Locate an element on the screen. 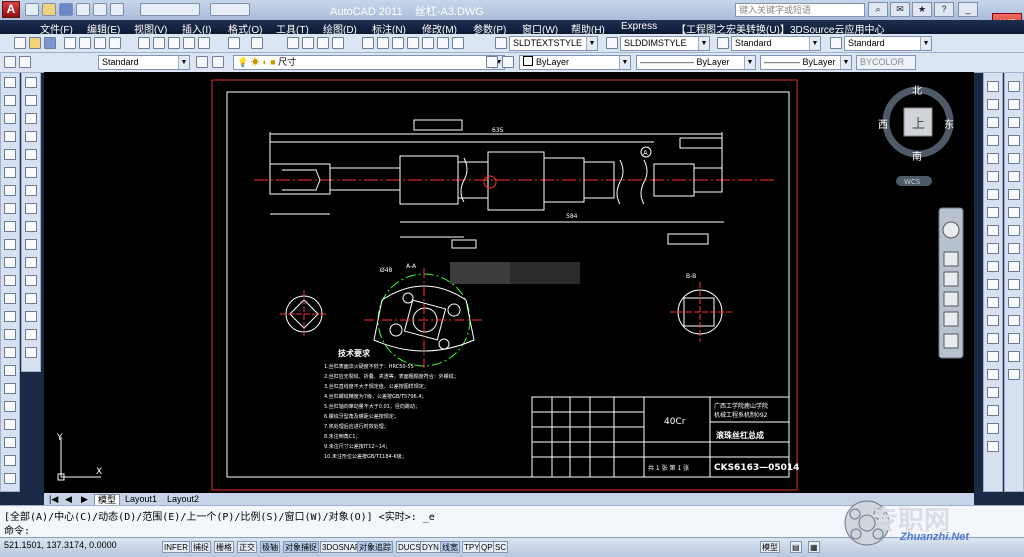 The height and width of the screenshot is (557, 1024). mleader-style-select: Standard ▼ is located at coordinates (888, 43).